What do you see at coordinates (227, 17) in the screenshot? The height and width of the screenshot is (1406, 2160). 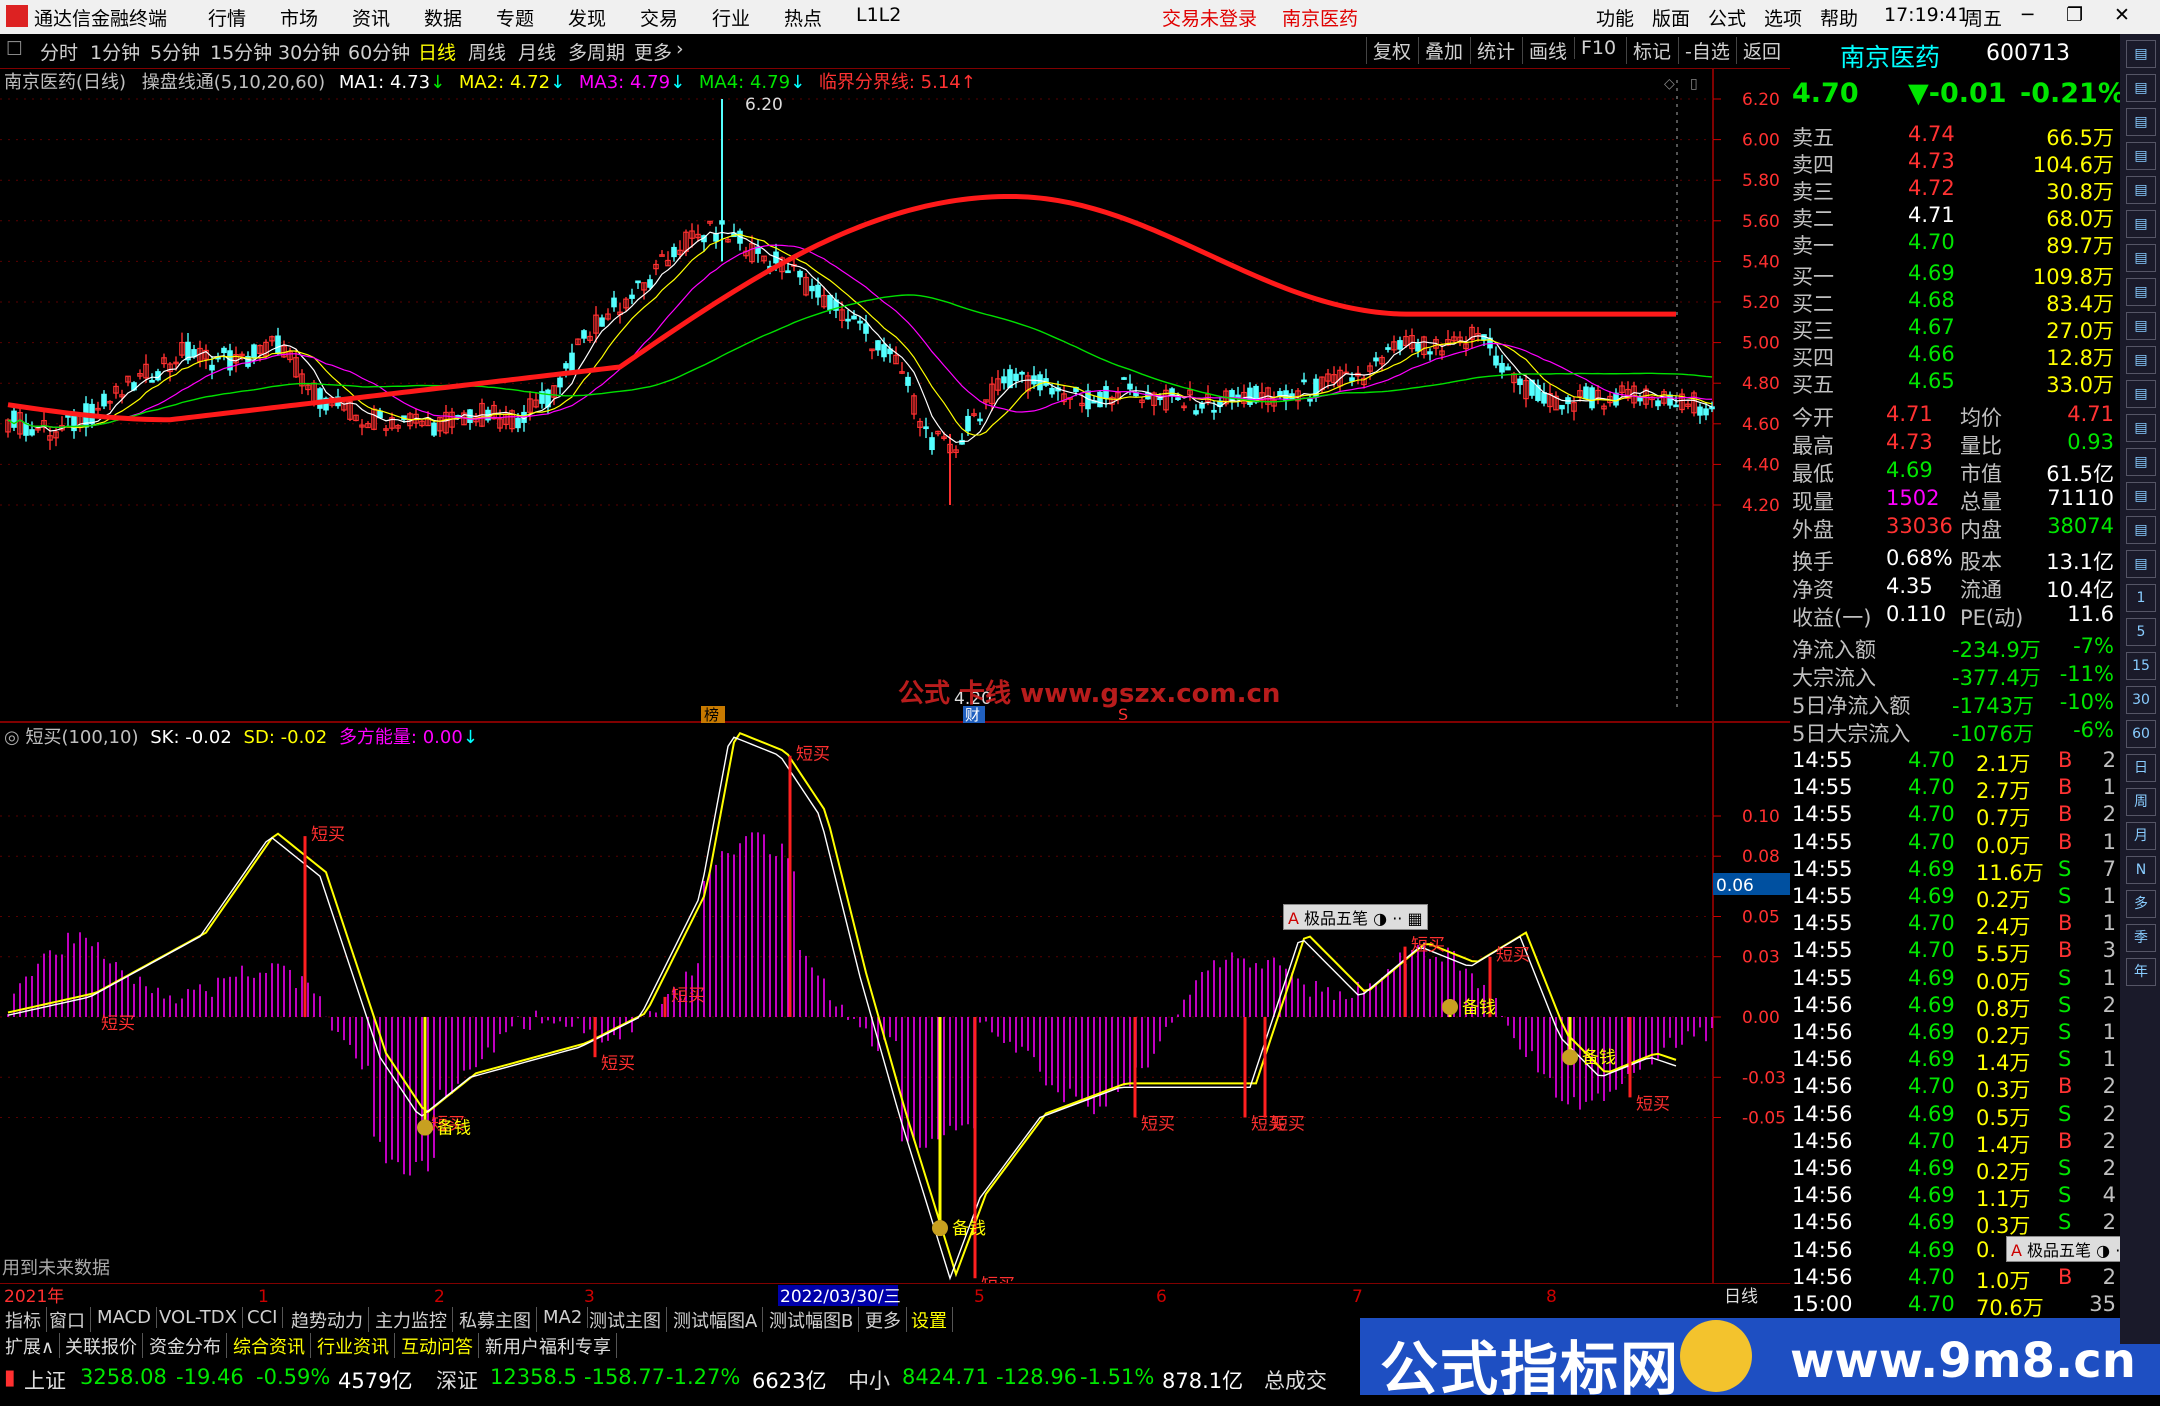 I see `menu-item-quote: 行情` at bounding box center [227, 17].